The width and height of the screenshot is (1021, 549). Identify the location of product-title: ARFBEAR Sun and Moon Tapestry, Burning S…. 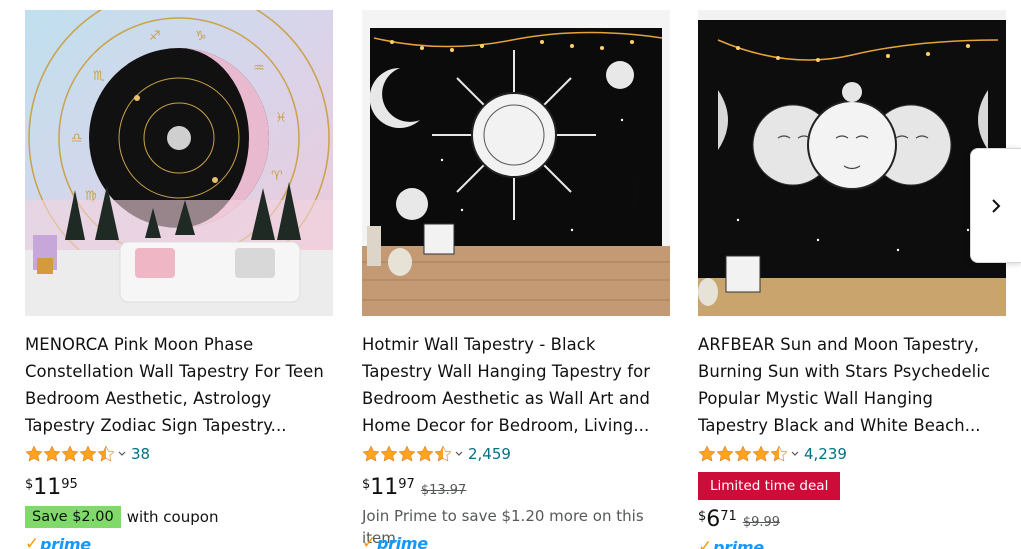
(852, 385).